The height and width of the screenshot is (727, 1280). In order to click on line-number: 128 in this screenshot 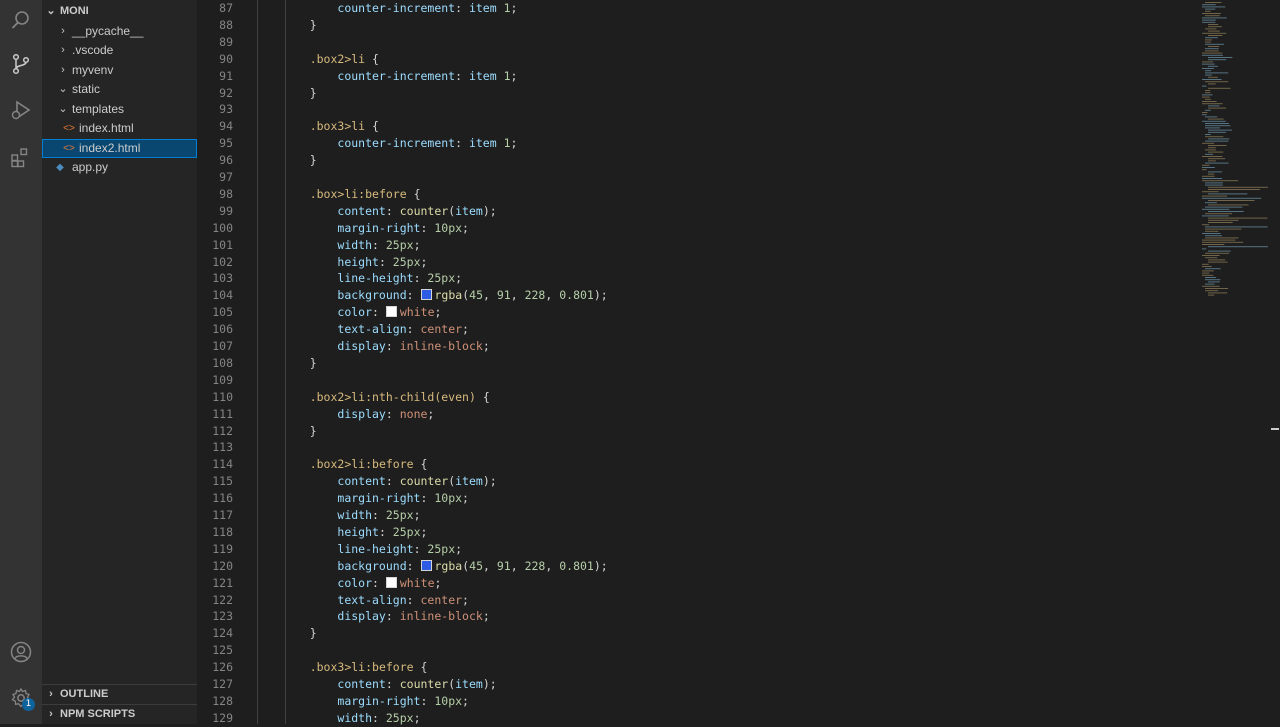, I will do `click(222, 700)`.